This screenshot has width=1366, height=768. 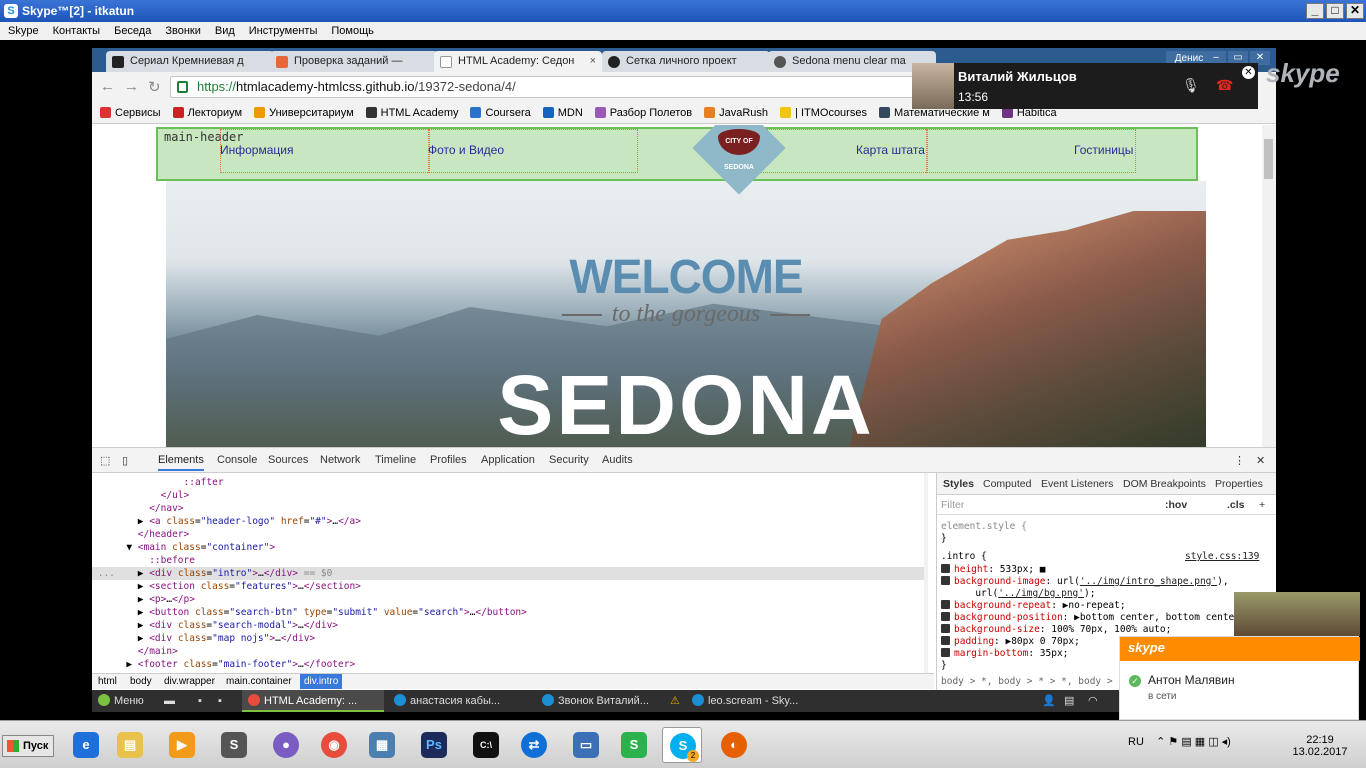 What do you see at coordinates (1093, 701) in the screenshot?
I see `wifi-icon: ◠` at bounding box center [1093, 701].